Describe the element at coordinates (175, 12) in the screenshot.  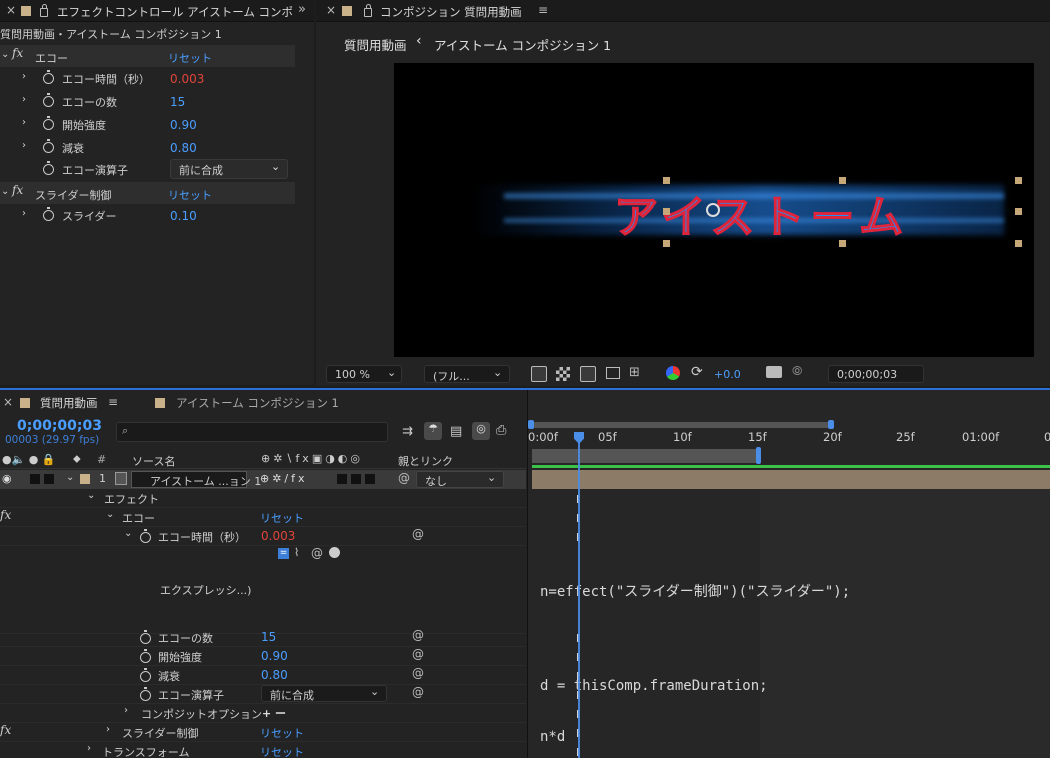
I see `effect-controls-tab-title: エフェクトコントロール アイストーム コンポ` at that location.